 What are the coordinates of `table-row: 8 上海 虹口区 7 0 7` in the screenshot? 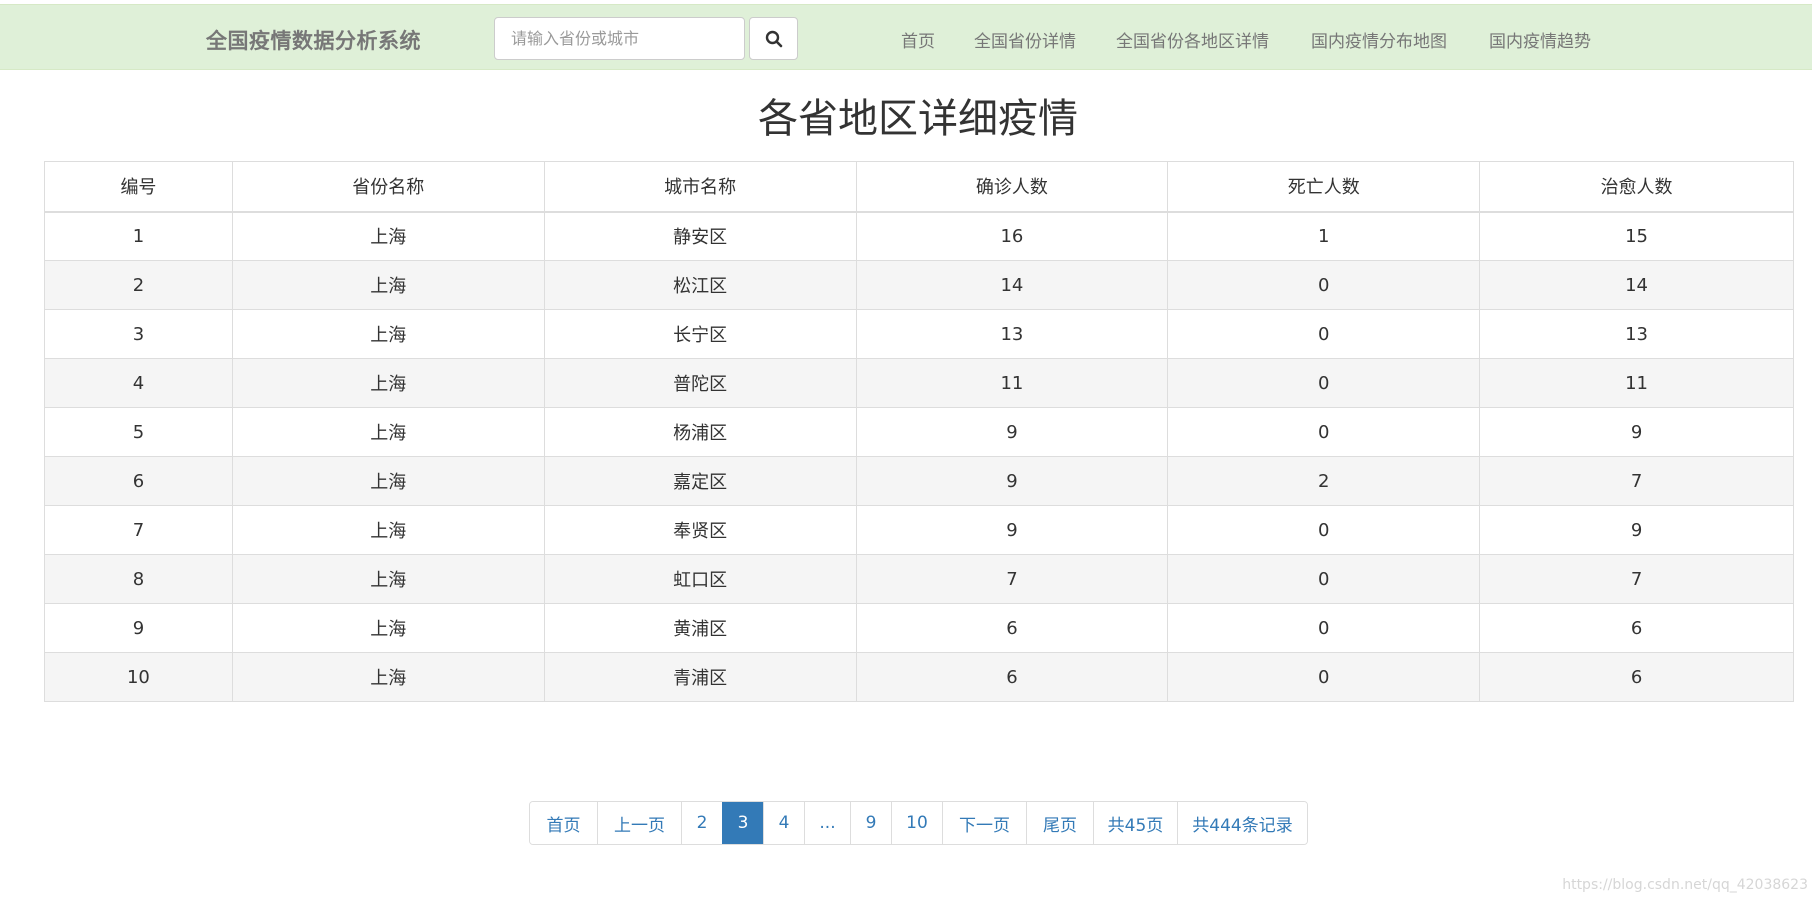 It's located at (919, 579).